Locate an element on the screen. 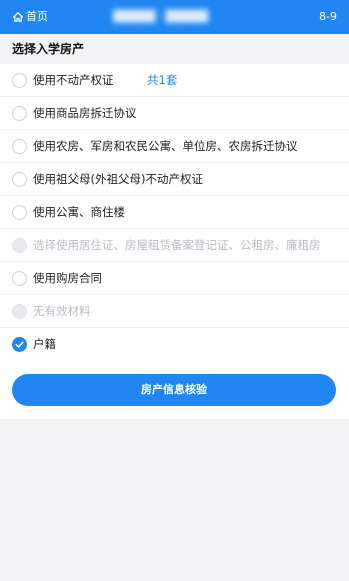 This screenshot has width=349, height=581. option-row-disabled: 选择使用居住证、房屋租赁备案登记证、公租房、廉租房 is located at coordinates (174, 245).